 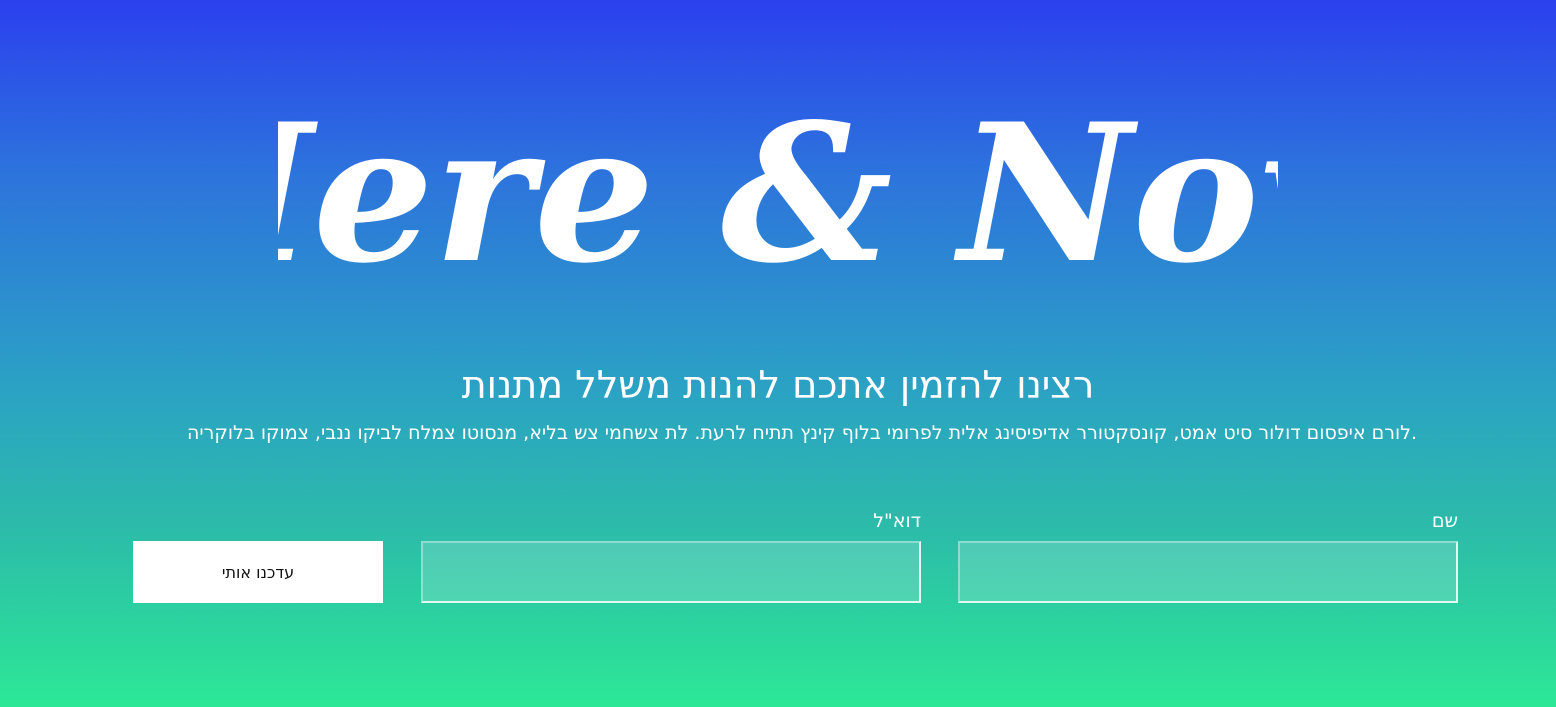 I want to click on email-field-label: דוא"ל, so click(x=897, y=521).